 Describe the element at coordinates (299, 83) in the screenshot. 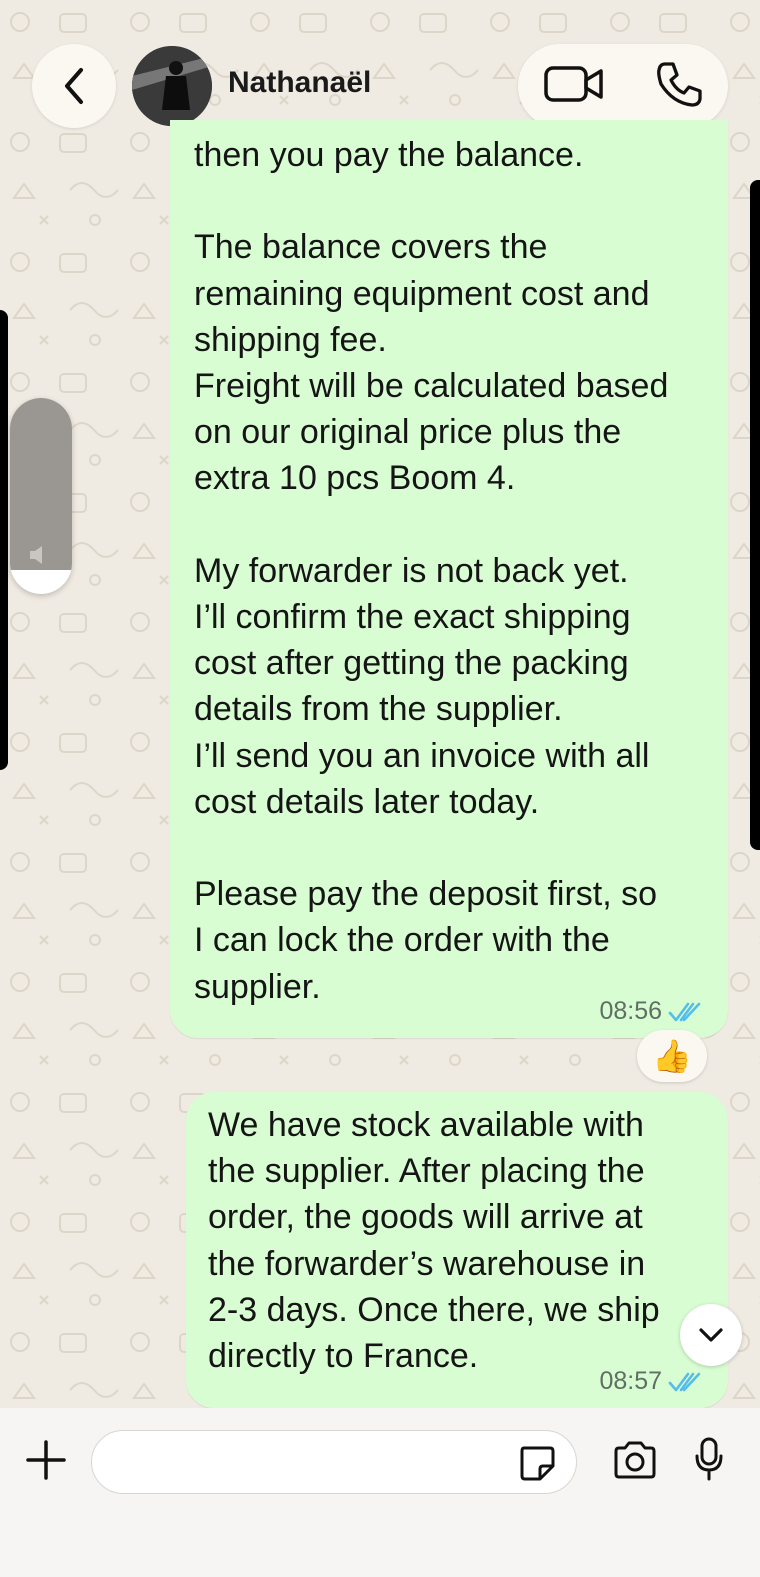

I see `contact-name: Nathanaël` at that location.